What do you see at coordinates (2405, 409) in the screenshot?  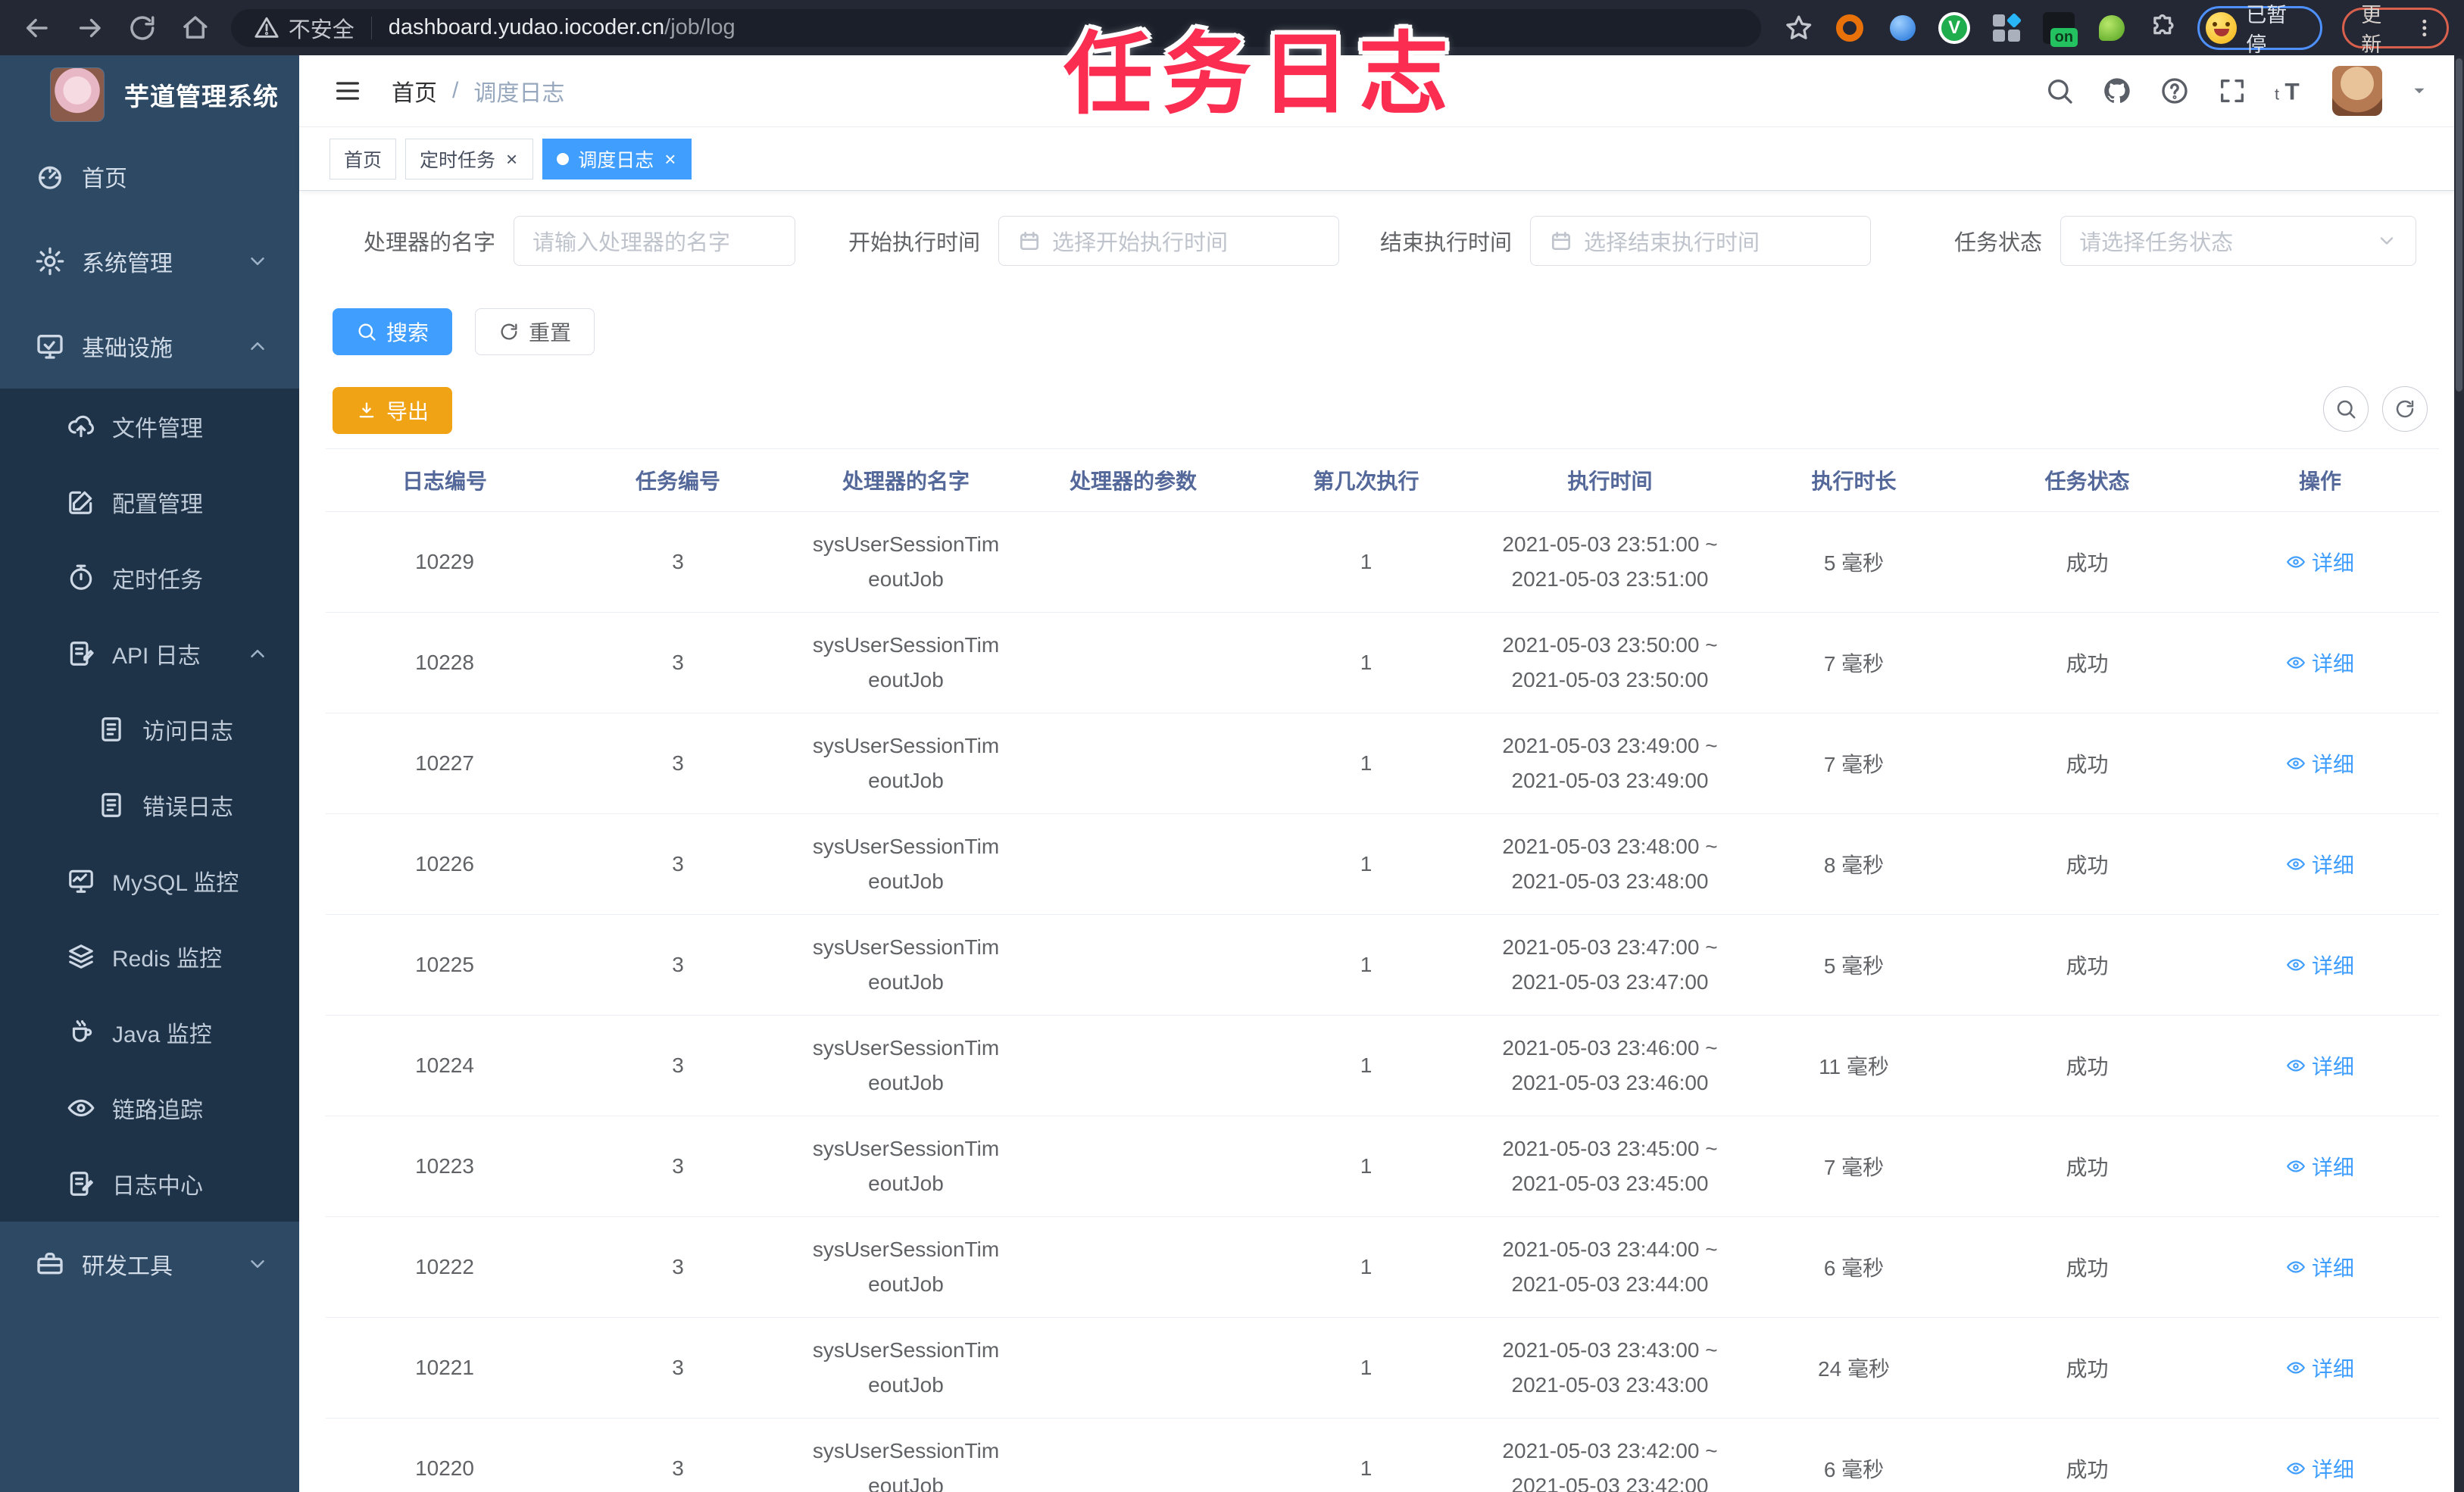 I see `refresh-table-button` at bounding box center [2405, 409].